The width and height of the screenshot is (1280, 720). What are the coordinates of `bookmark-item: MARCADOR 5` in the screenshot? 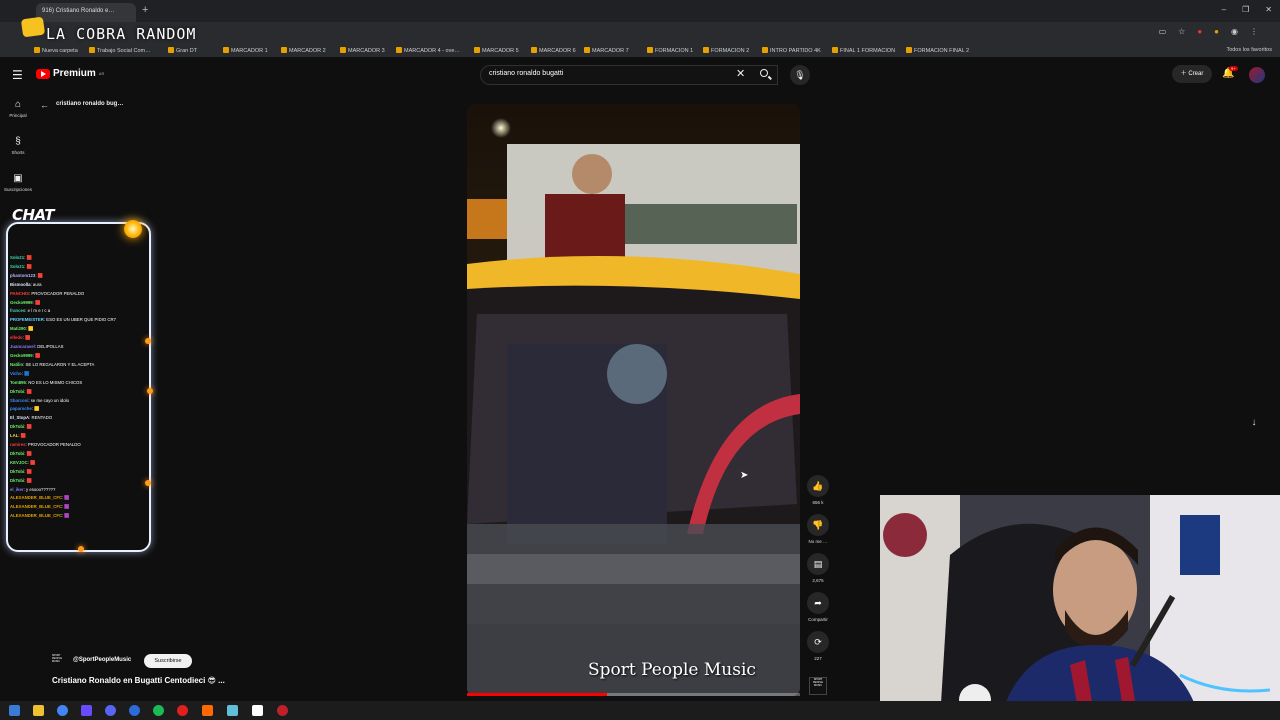 It's located at (496, 50).